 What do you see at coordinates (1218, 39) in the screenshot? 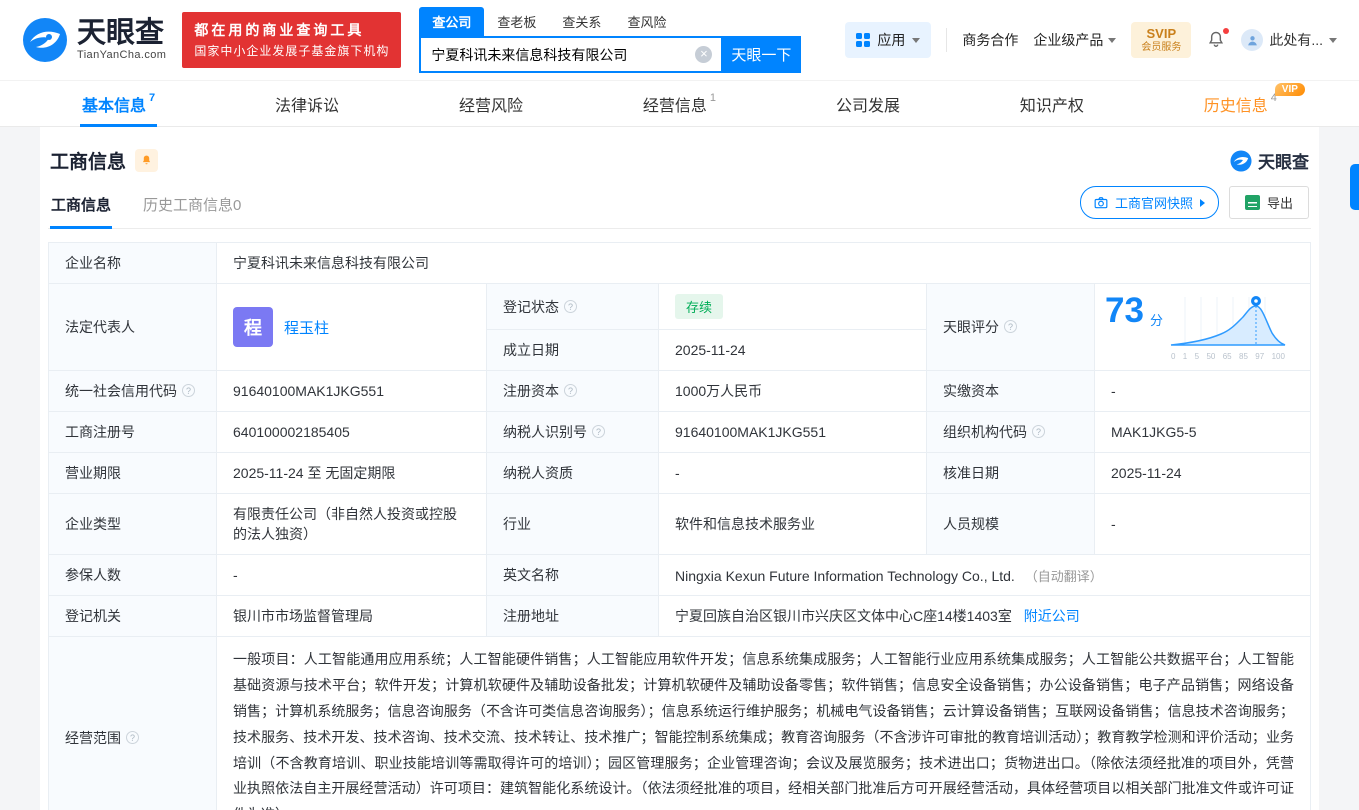
I see `notification-bell-icon` at bounding box center [1218, 39].